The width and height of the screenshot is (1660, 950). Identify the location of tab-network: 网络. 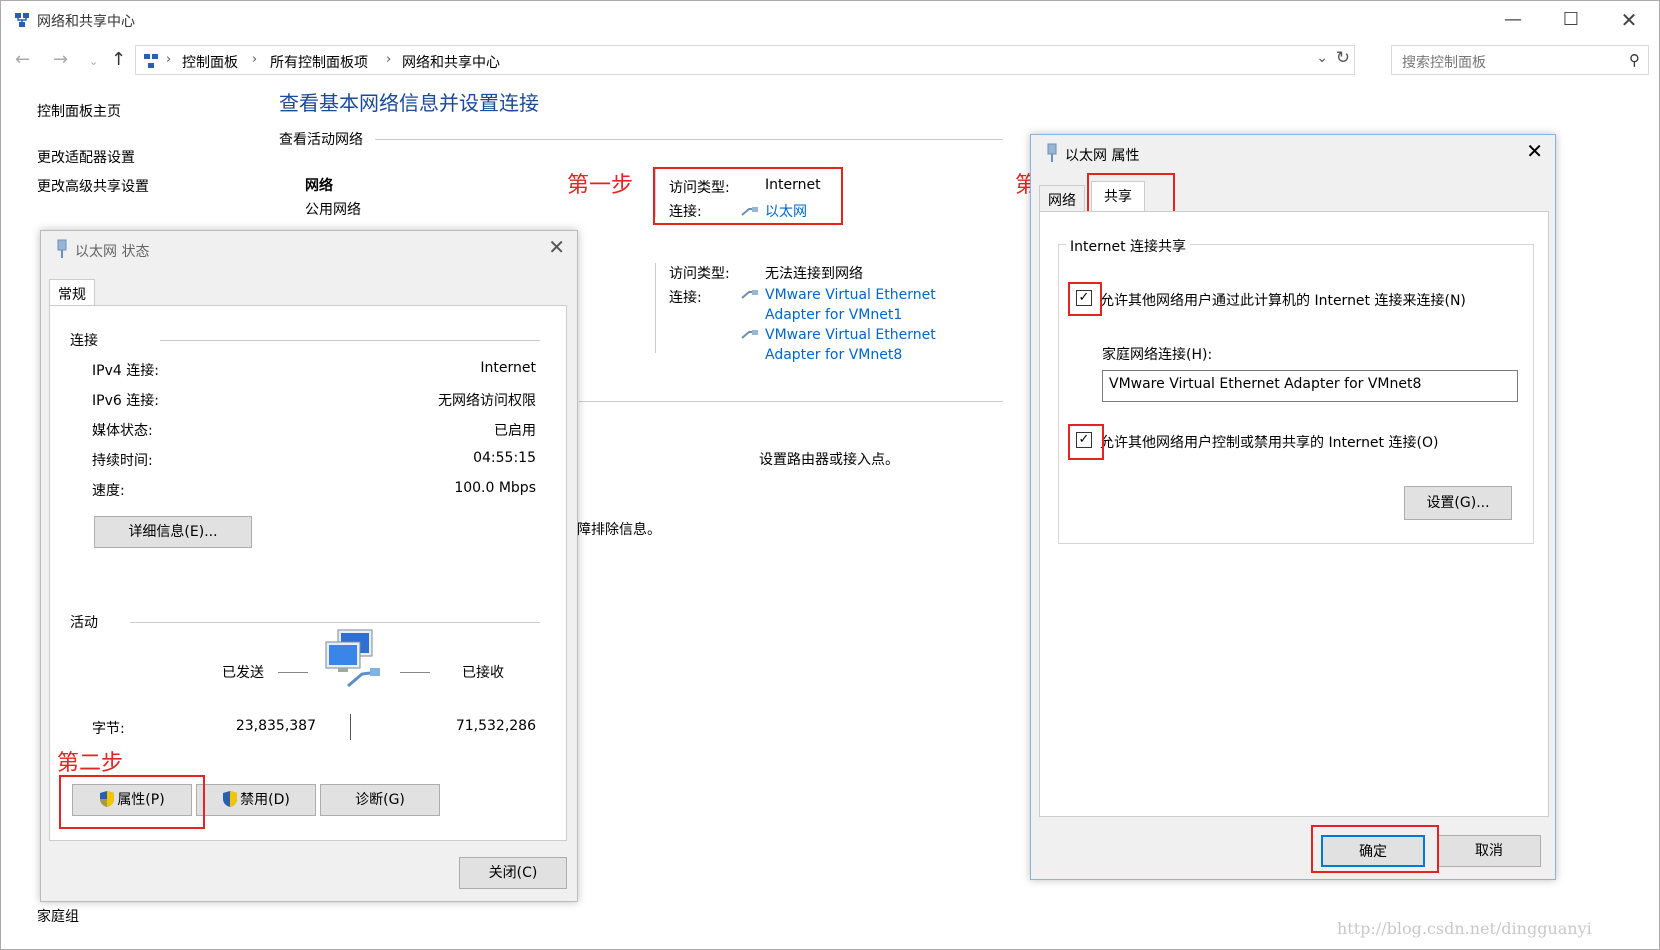
(1062, 198).